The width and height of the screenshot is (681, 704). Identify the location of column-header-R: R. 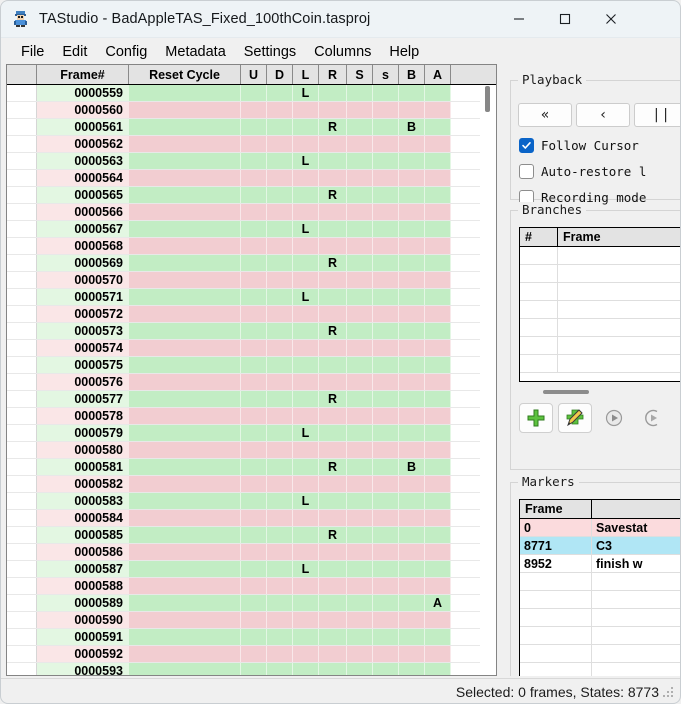
(333, 74).